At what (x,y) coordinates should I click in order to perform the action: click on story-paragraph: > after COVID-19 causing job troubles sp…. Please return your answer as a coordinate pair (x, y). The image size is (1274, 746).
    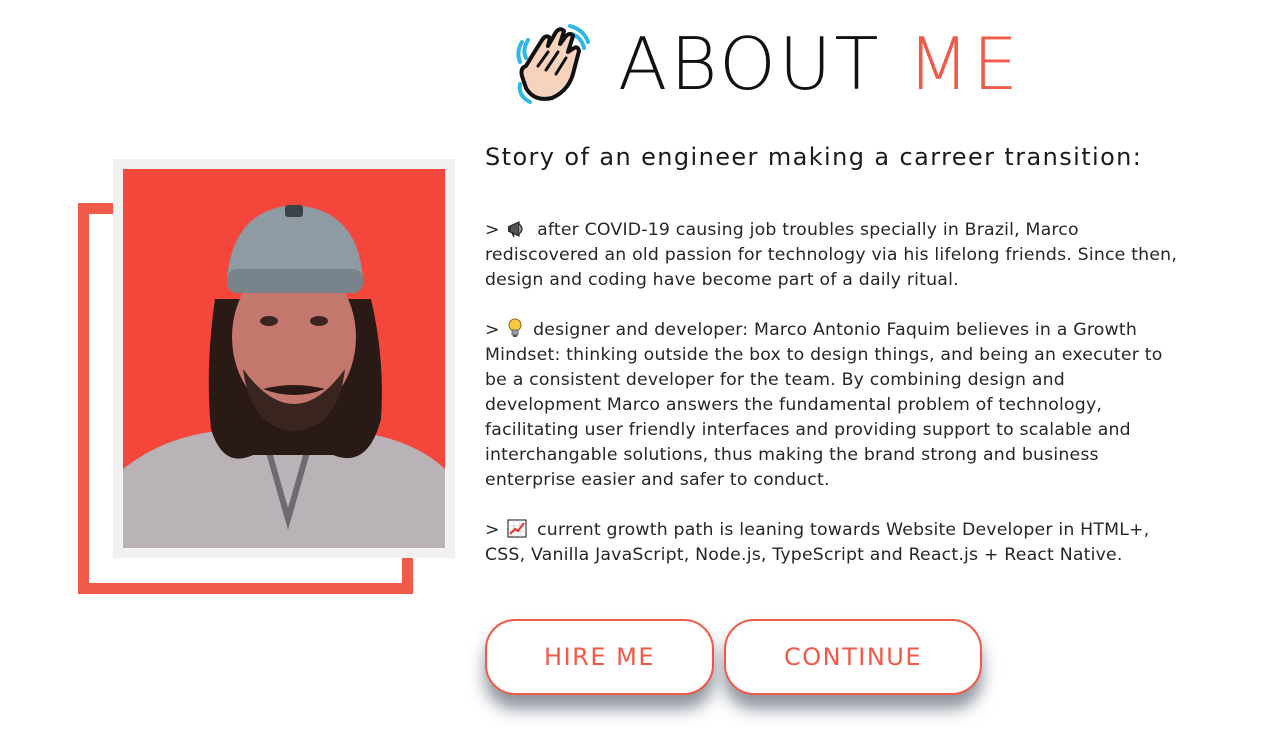
    Looking at the image, I should click on (835, 255).